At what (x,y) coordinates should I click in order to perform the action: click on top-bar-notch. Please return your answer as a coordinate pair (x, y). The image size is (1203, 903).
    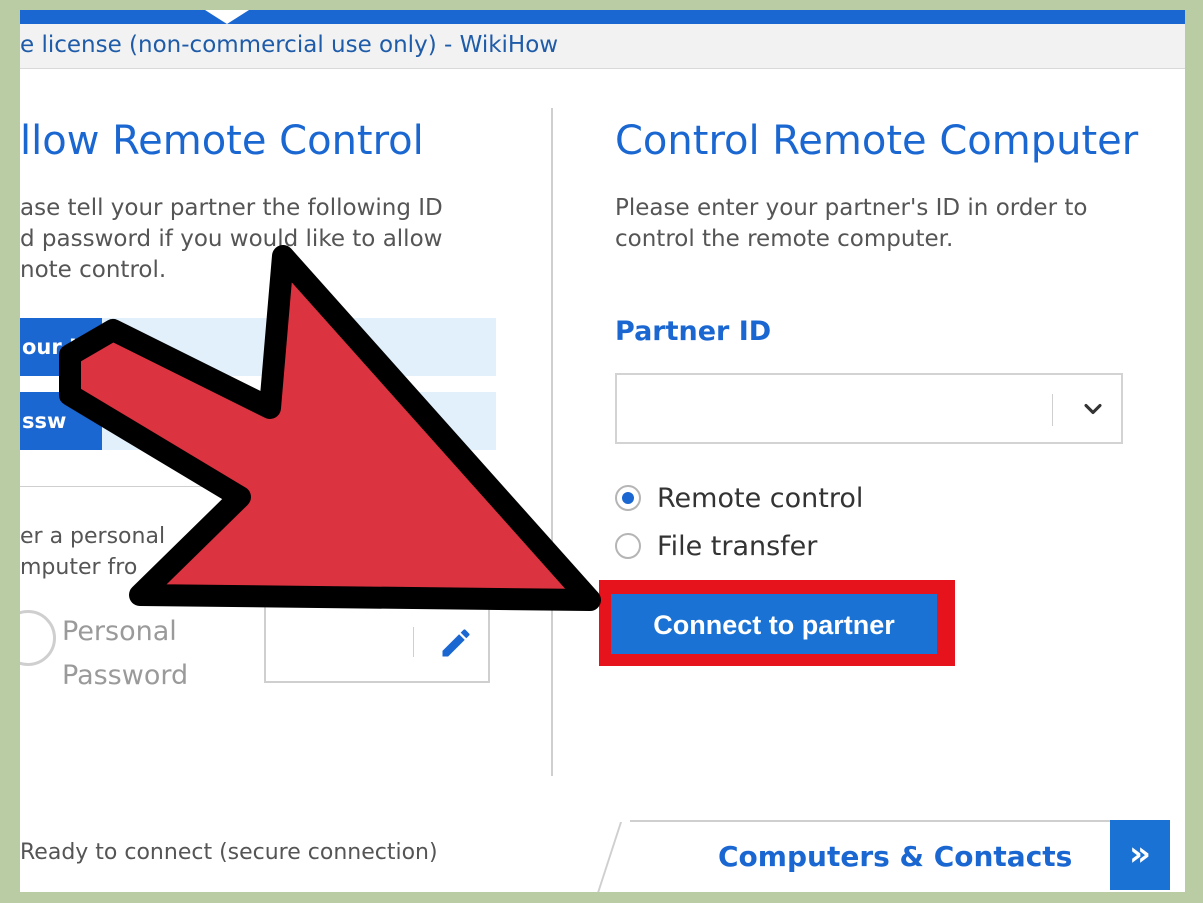
    Looking at the image, I should click on (227, 17).